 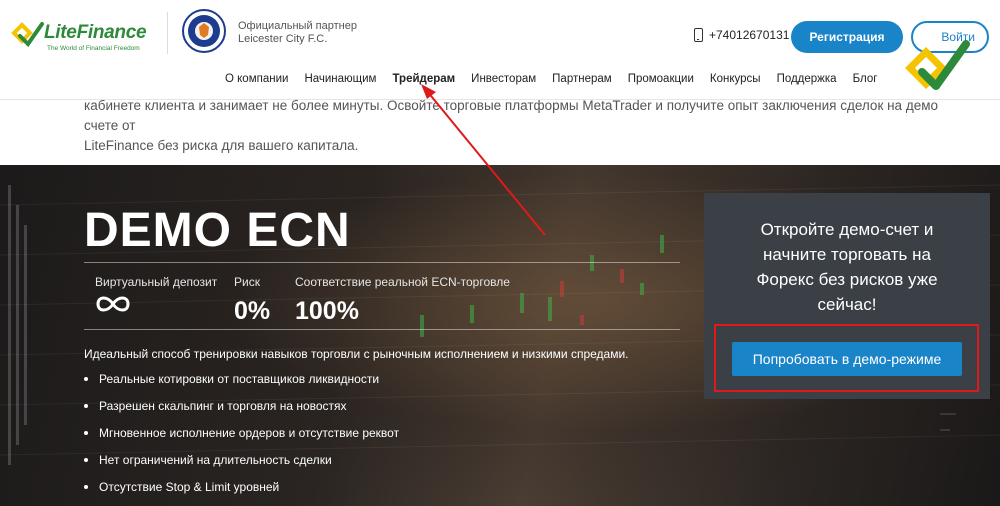 I want to click on phone-link: +74012670131, so click(x=741, y=35).